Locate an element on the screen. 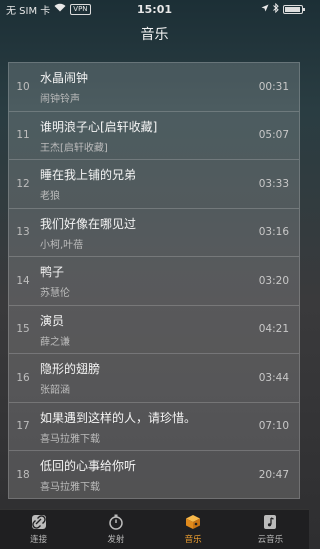 The width and height of the screenshot is (320, 549). song-number: 16 is located at coordinates (23, 377).